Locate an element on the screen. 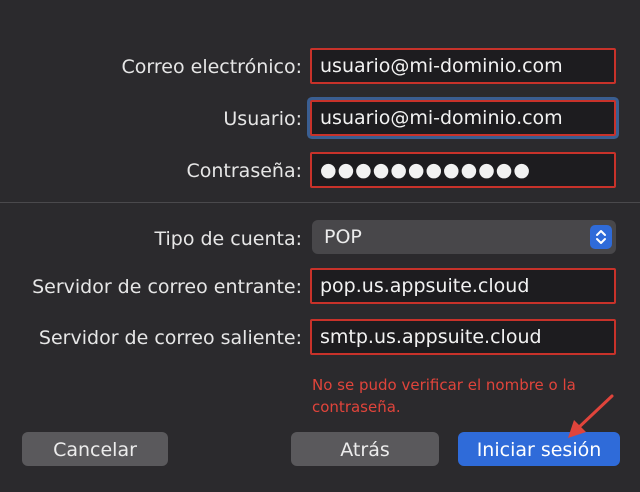 This screenshot has width=640, height=492. account-type-label: Tipo de cuenta: is located at coordinates (228, 239).